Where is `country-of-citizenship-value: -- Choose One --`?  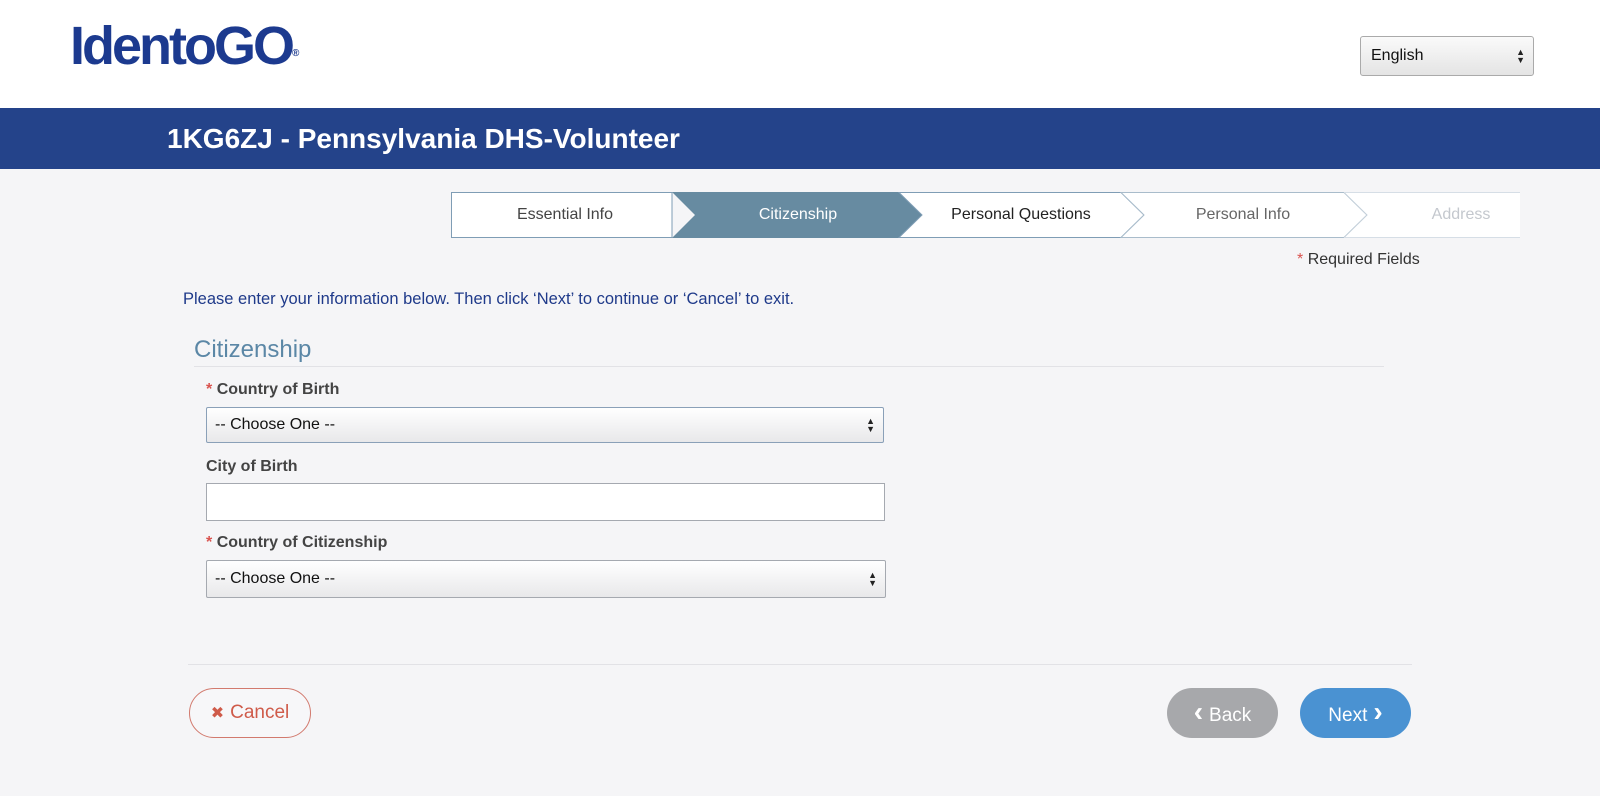
country-of-citizenship-value: -- Choose One -- is located at coordinates (275, 578).